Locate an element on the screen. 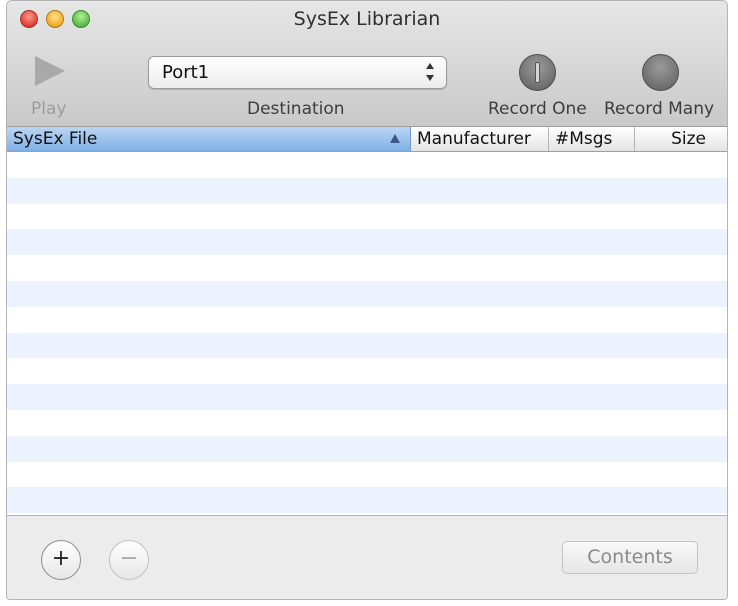 This screenshot has height=606, width=738. remove-button: − is located at coordinates (129, 560).